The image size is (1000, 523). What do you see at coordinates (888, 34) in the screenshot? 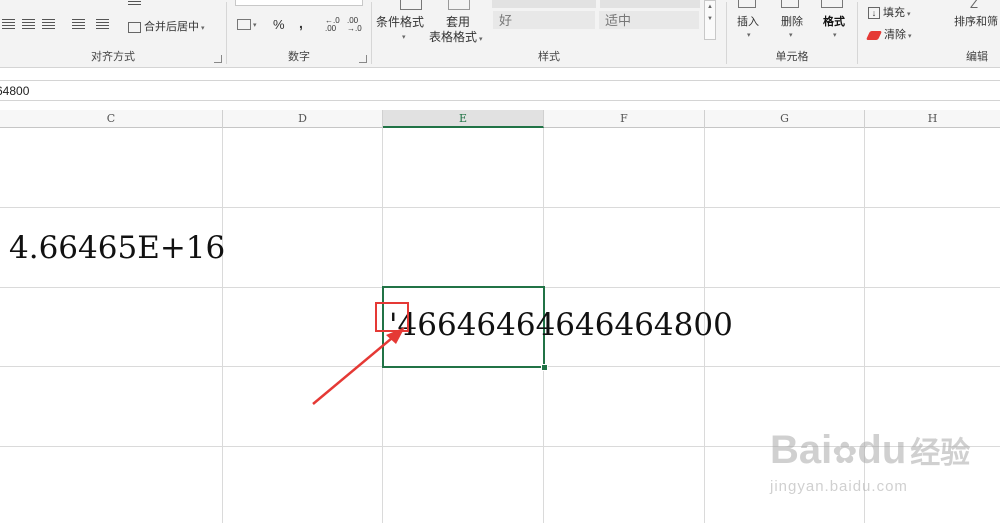
I see `clear-button: 清除 ▾` at bounding box center [888, 34].